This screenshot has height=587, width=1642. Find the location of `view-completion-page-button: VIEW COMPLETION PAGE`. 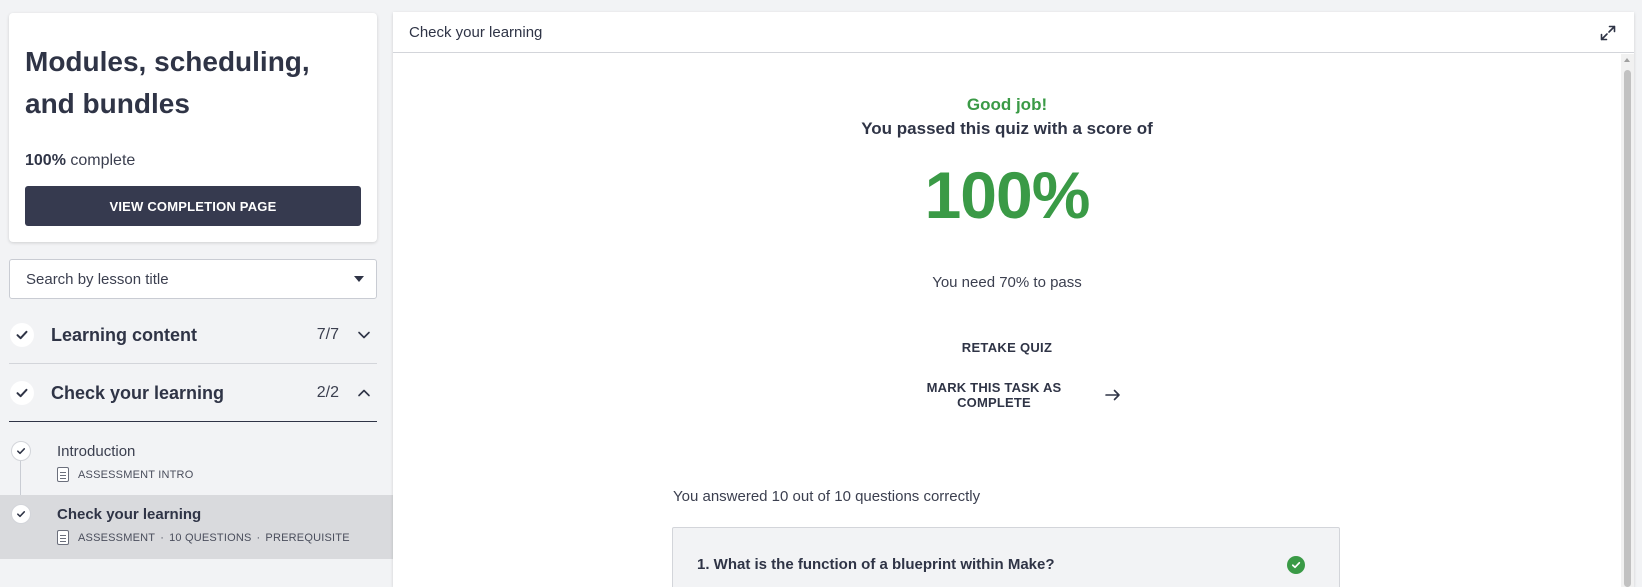

view-completion-page-button: VIEW COMPLETION PAGE is located at coordinates (193, 206).